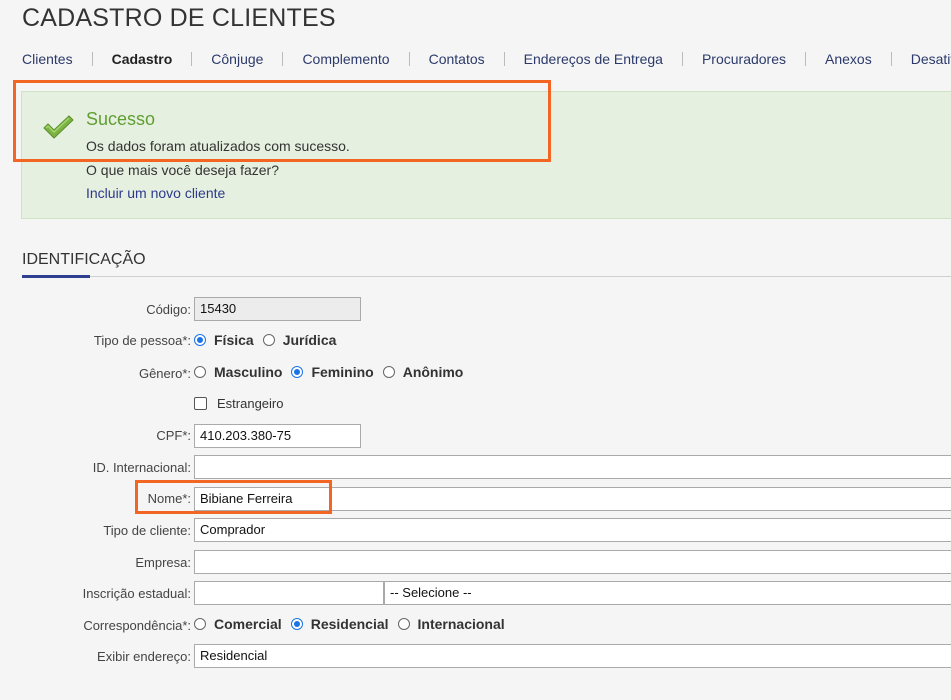 The image size is (951, 700). I want to click on radio-anonimo-label: Anônimo, so click(433, 372).